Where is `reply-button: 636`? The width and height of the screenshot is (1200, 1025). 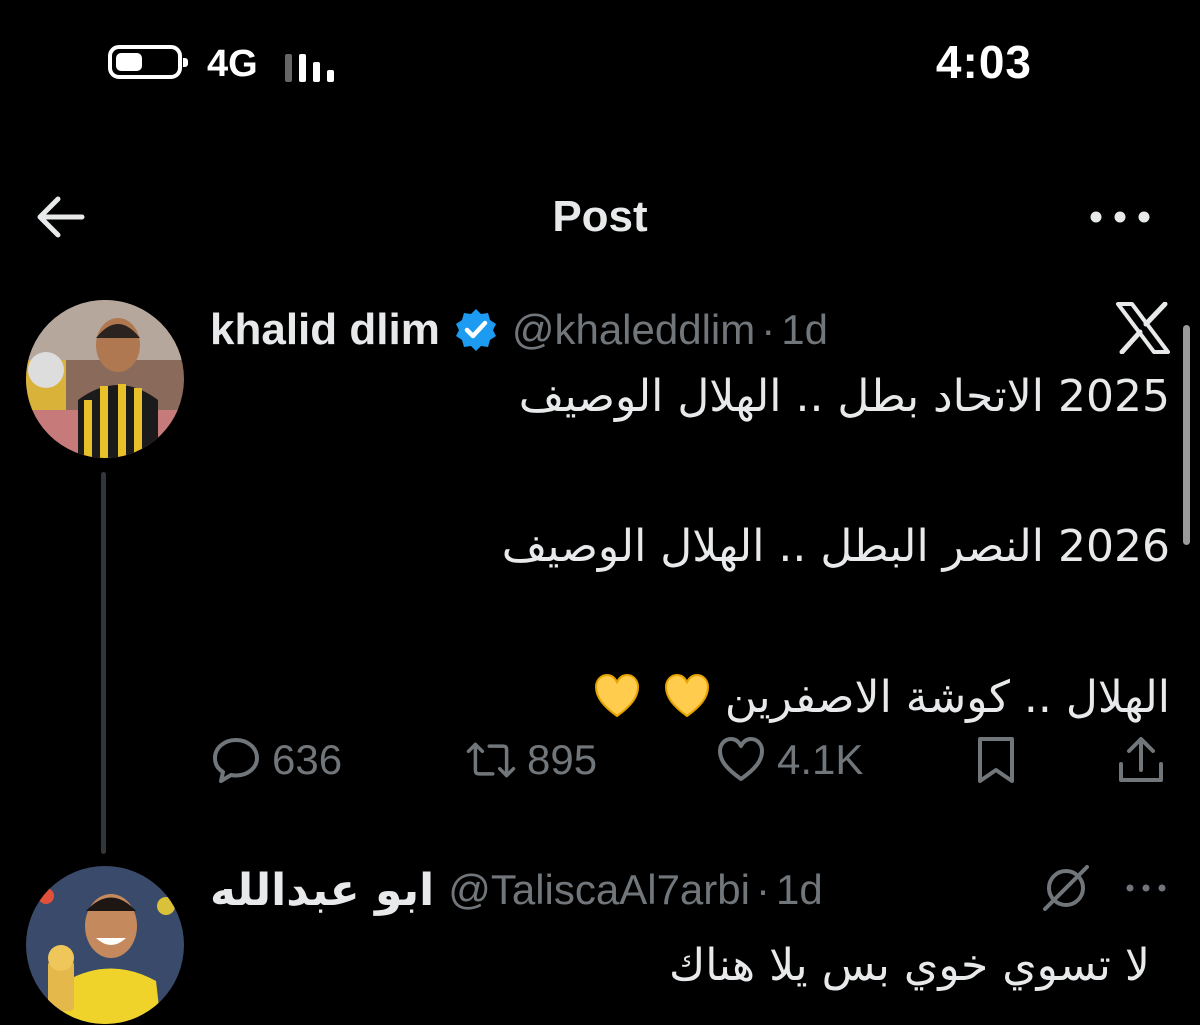 reply-button: 636 is located at coordinates (276, 760).